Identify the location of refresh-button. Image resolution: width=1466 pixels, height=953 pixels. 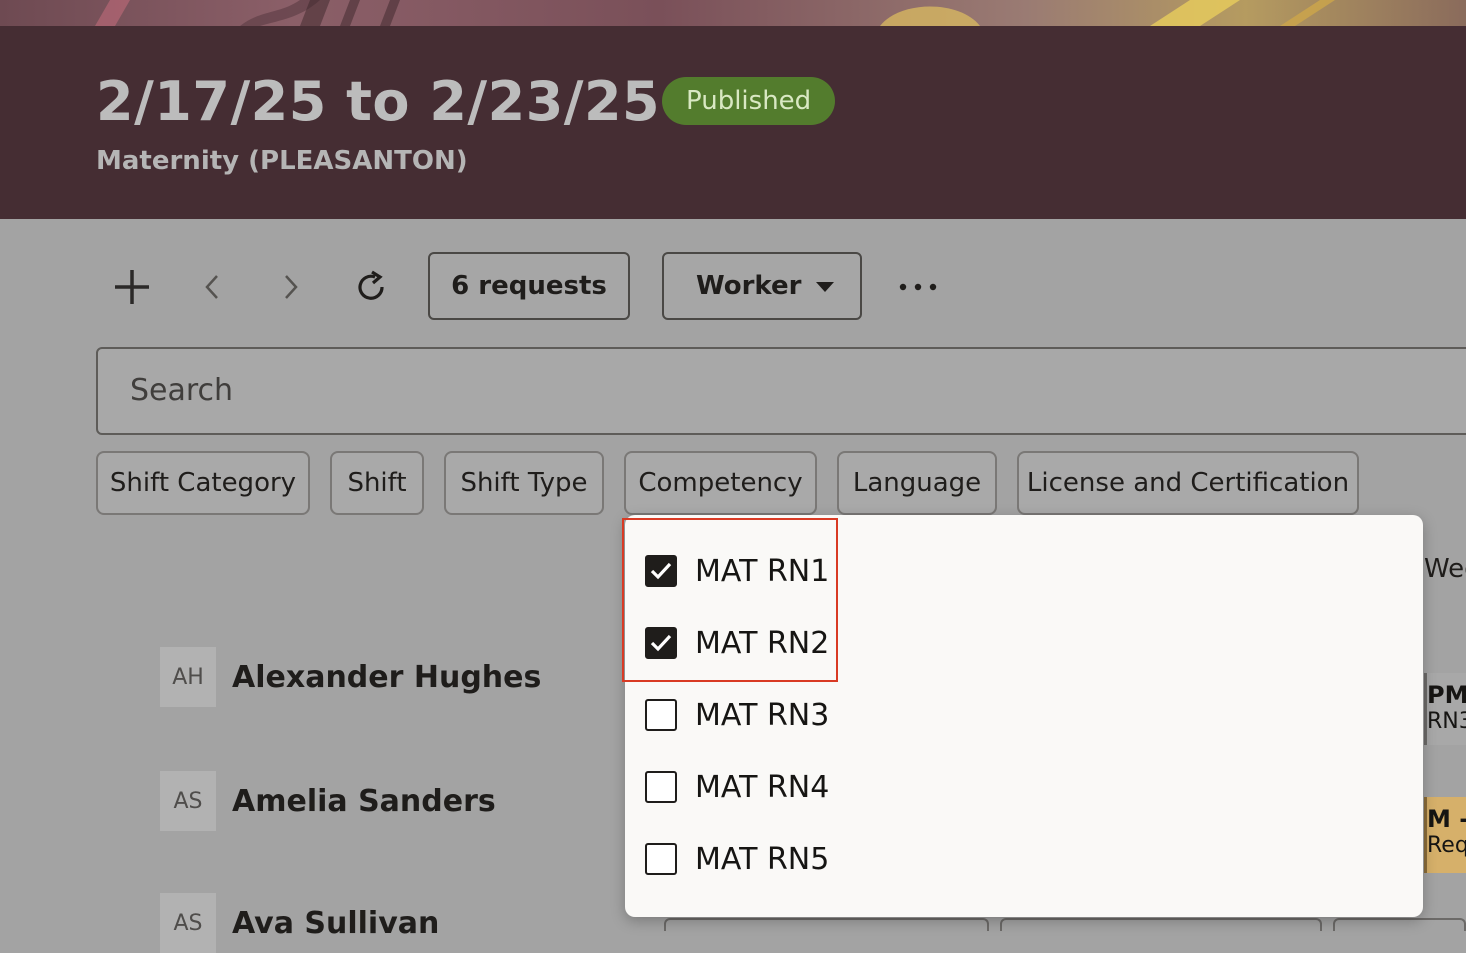
(371, 287).